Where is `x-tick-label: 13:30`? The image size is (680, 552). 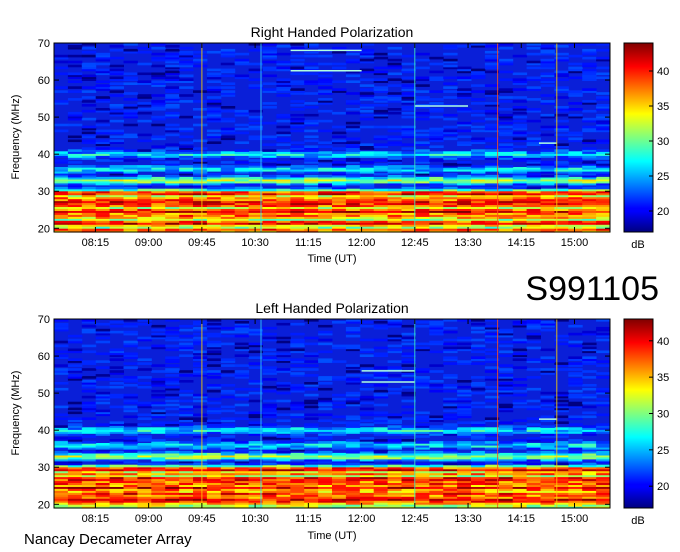
x-tick-label: 13:30 is located at coordinates (468, 519).